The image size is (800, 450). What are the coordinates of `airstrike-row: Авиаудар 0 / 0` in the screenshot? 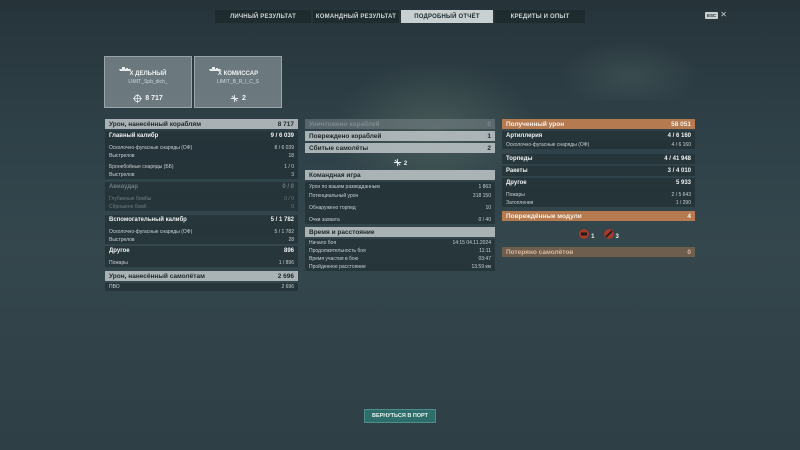 It's located at (201, 187).